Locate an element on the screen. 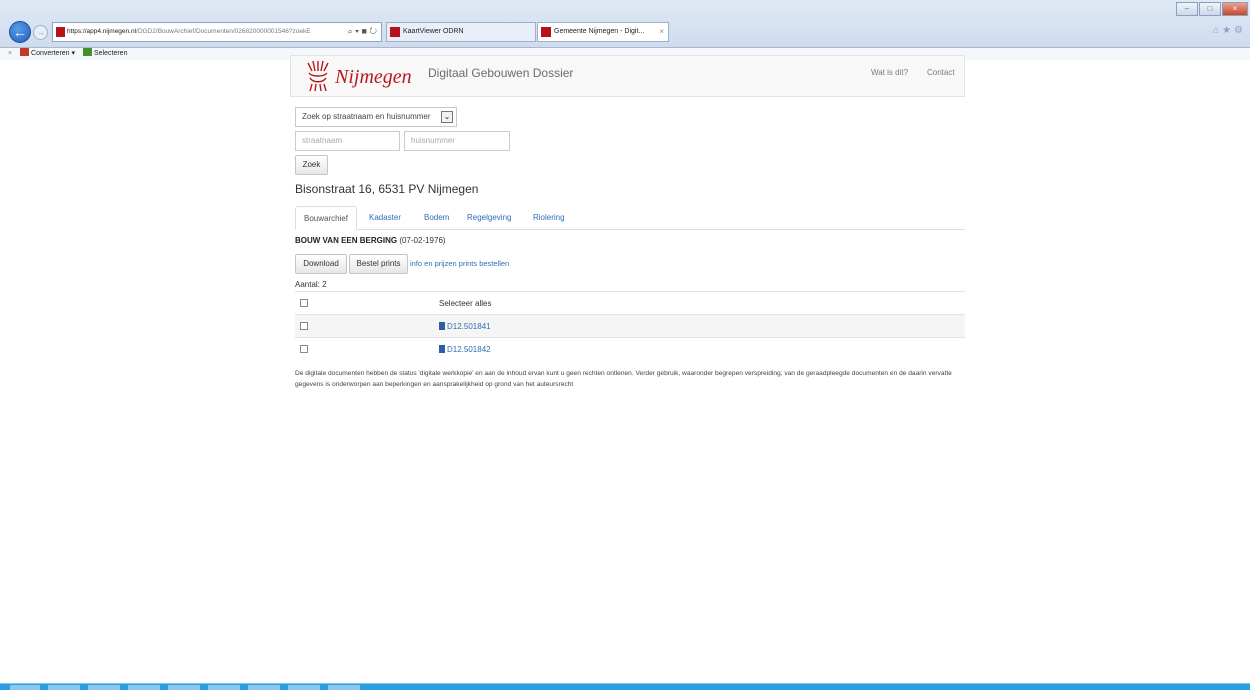  address-heading: Bisonstraat 16, 6531 PV Nijmegen is located at coordinates (387, 189).